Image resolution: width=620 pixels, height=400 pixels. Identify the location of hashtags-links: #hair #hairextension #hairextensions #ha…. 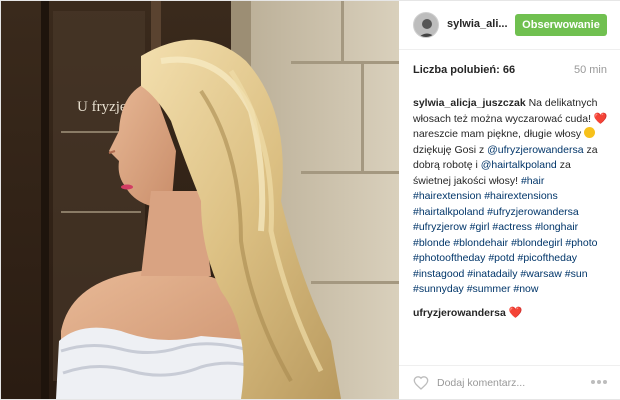
(505, 235).